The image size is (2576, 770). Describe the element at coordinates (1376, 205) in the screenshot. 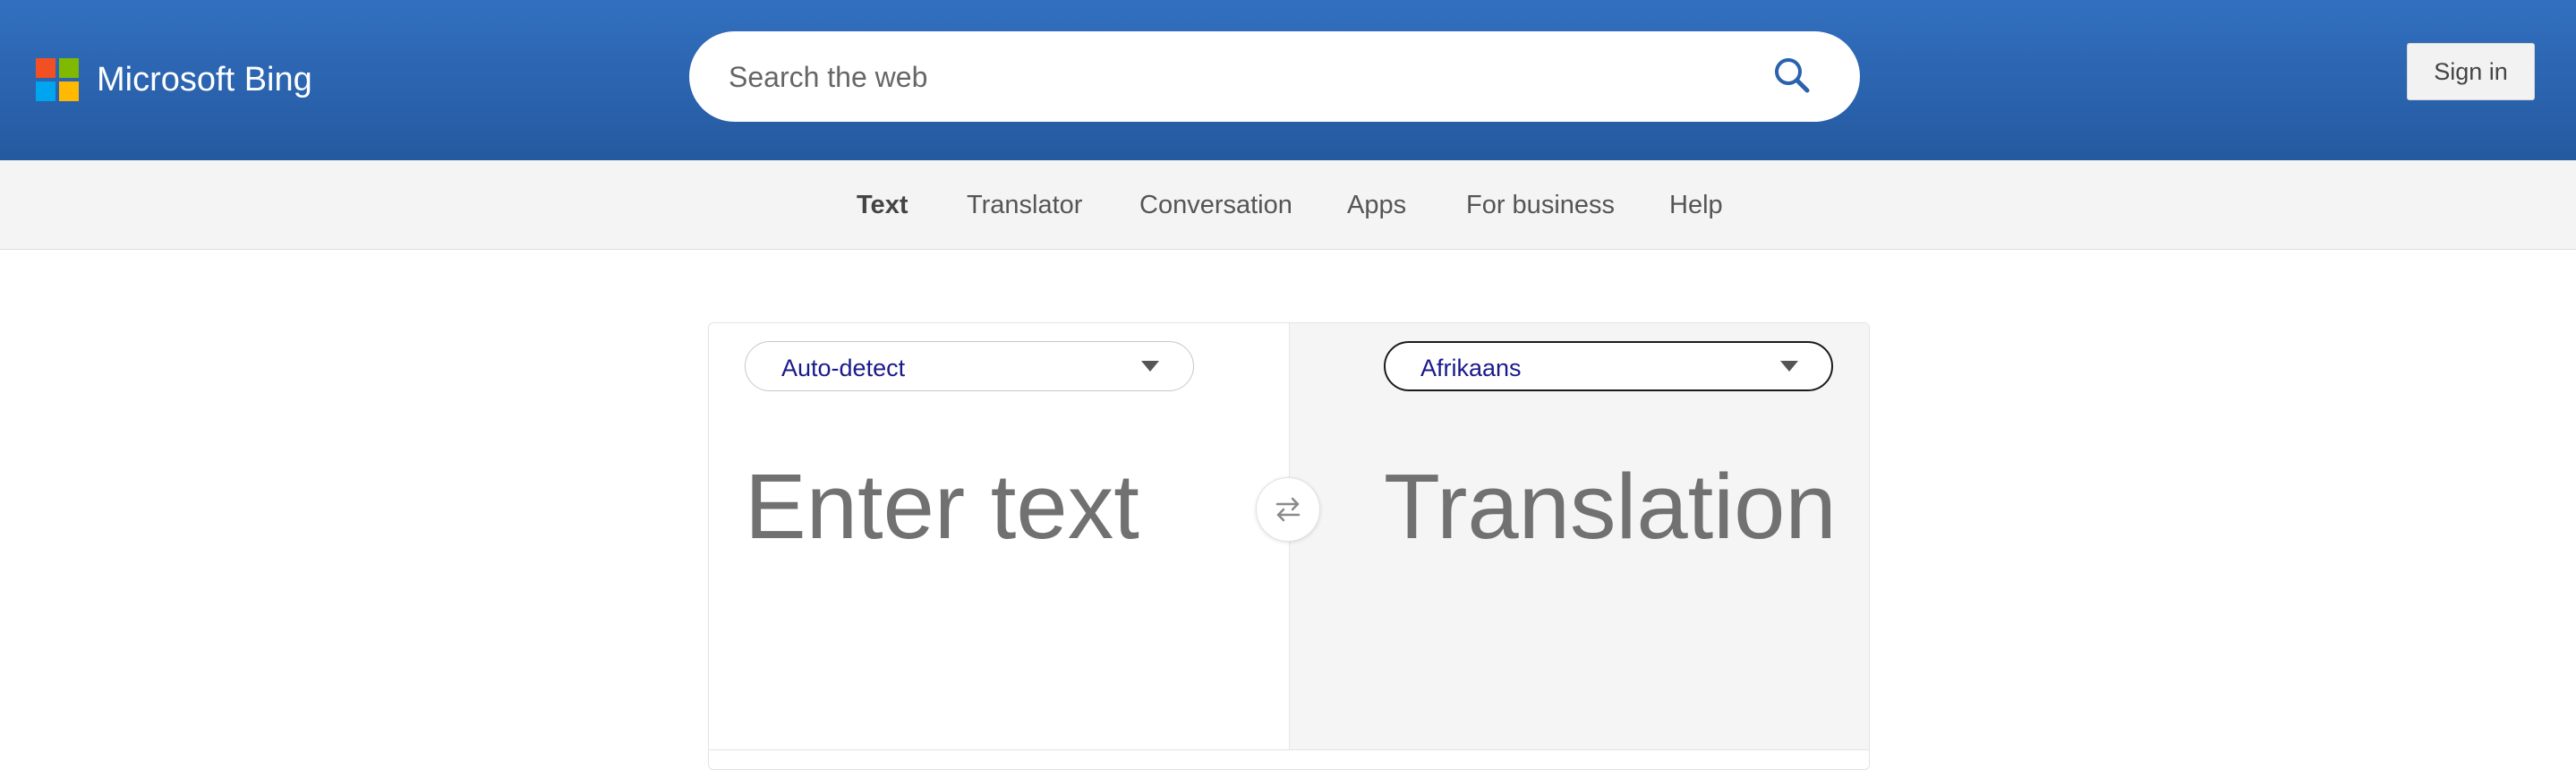

I see `nav-tab-apps: Apps` at that location.